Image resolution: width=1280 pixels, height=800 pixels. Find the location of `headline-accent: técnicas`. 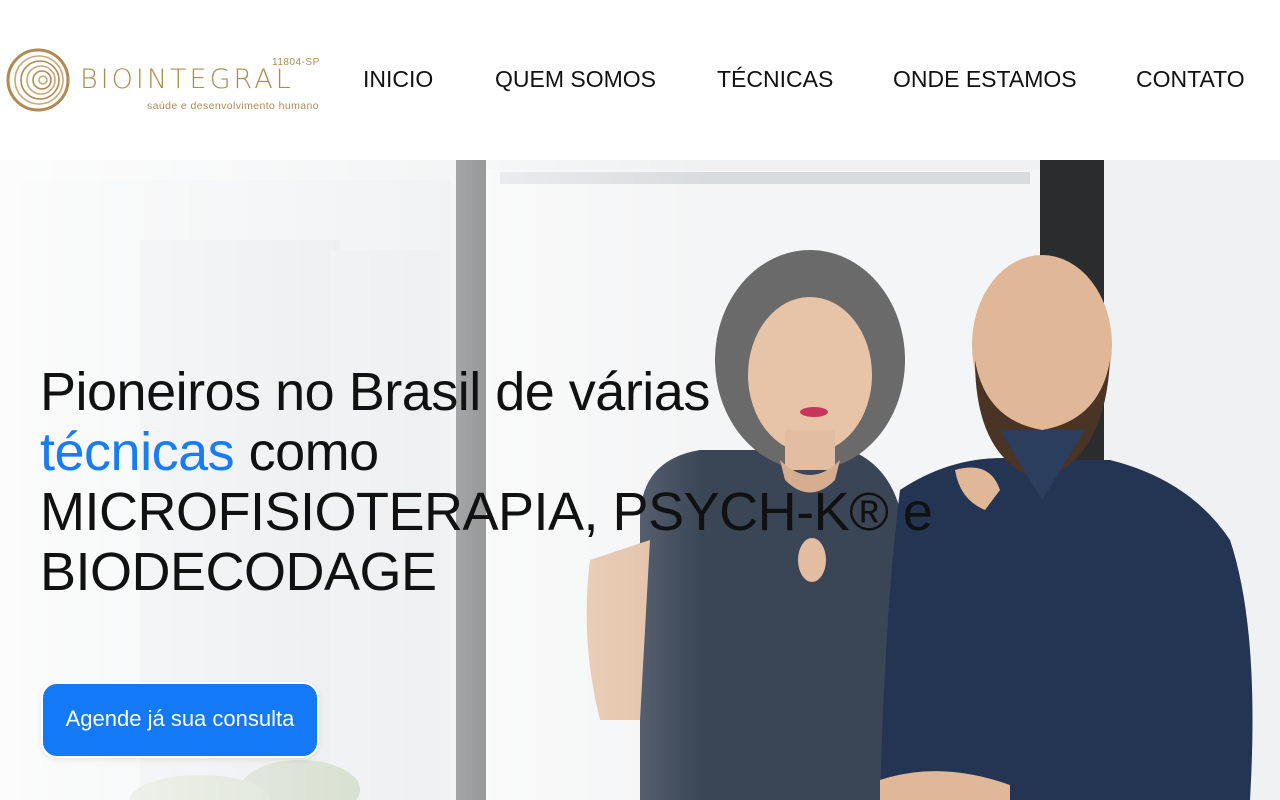

headline-accent: técnicas is located at coordinates (137, 452).